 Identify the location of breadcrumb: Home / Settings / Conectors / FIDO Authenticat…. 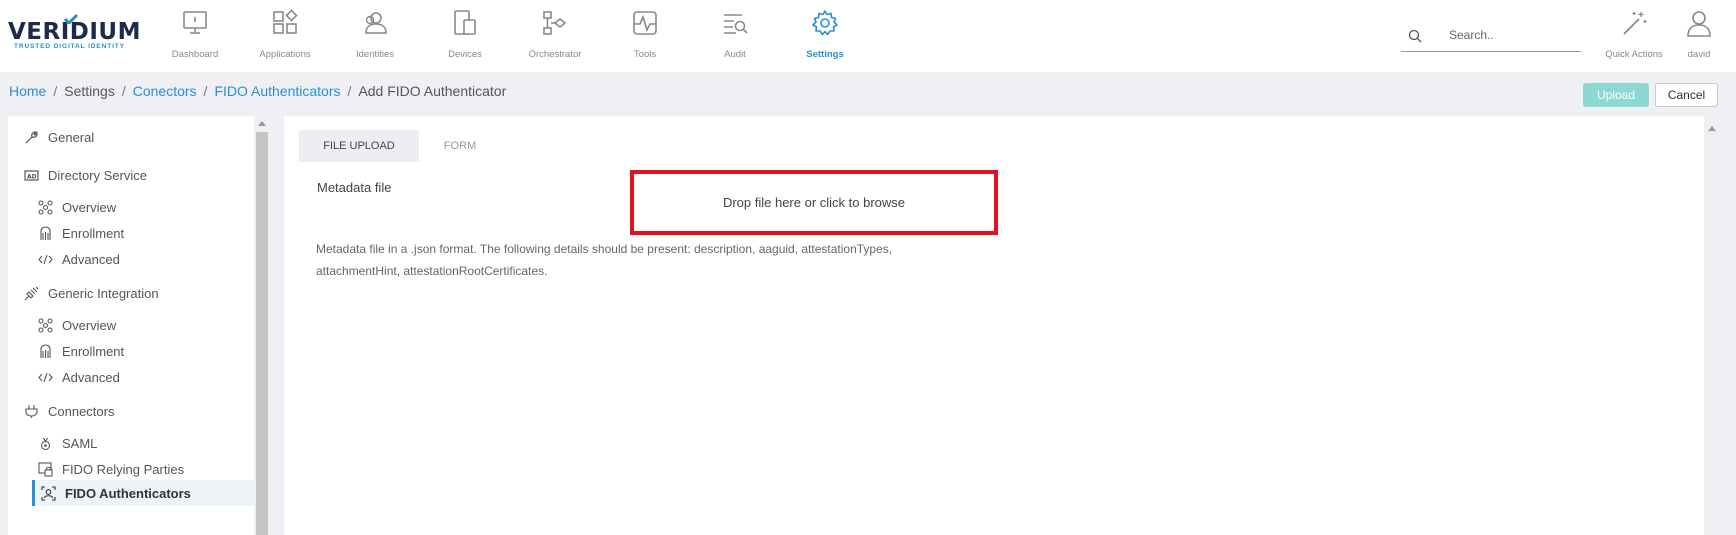
(257, 91).